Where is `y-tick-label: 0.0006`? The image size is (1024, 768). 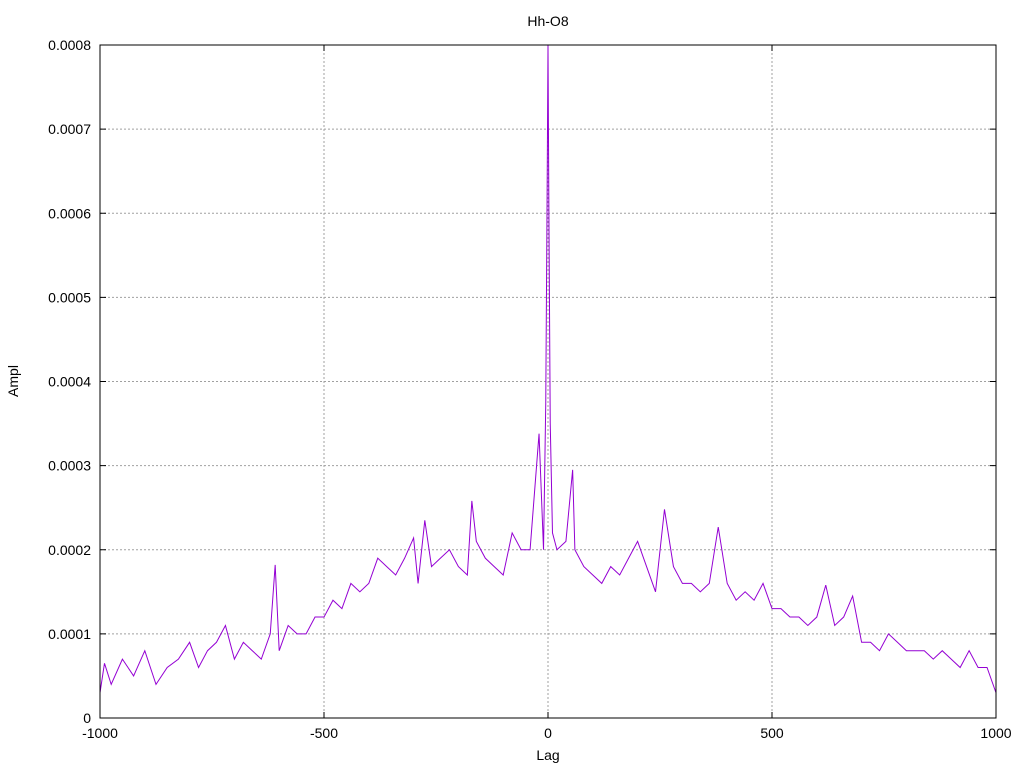 y-tick-label: 0.0006 is located at coordinates (69, 213).